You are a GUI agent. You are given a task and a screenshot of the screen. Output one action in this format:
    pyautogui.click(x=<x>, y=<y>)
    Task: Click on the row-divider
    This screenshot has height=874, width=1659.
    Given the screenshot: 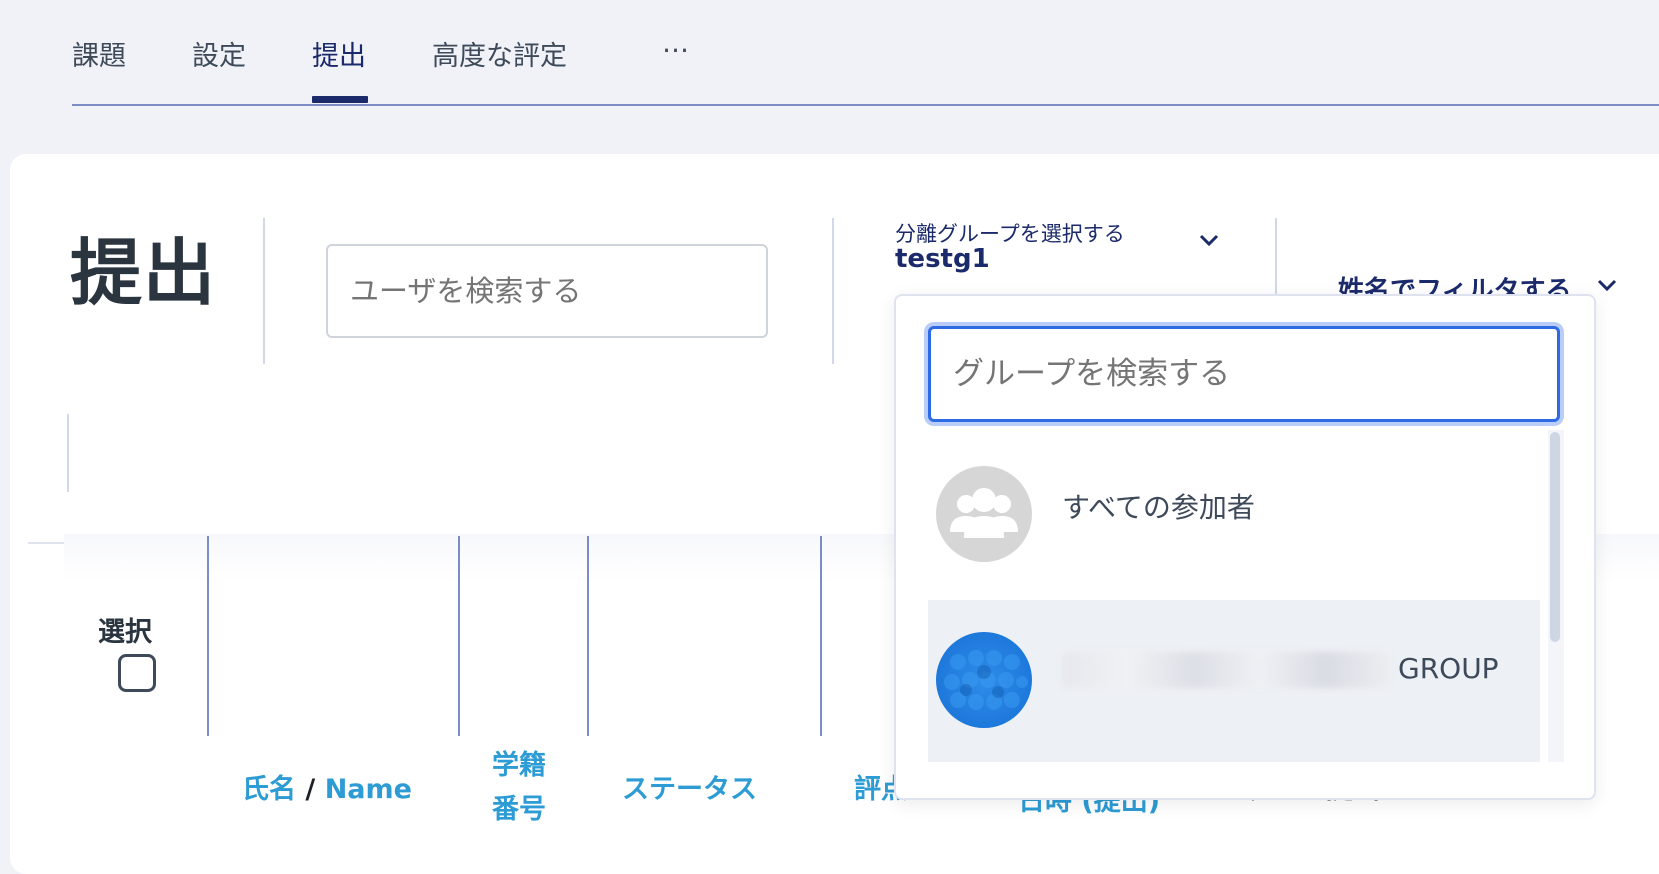 What is the action you would take?
    pyautogui.click(x=68, y=453)
    